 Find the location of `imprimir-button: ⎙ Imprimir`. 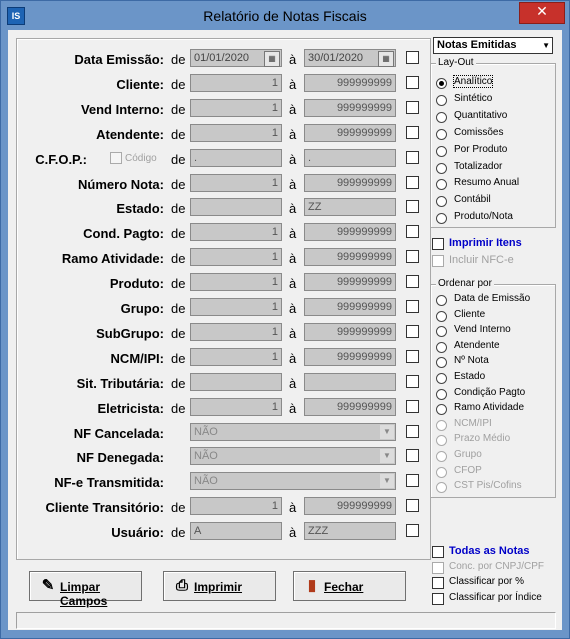

imprimir-button: ⎙ Imprimir is located at coordinates (219, 586).